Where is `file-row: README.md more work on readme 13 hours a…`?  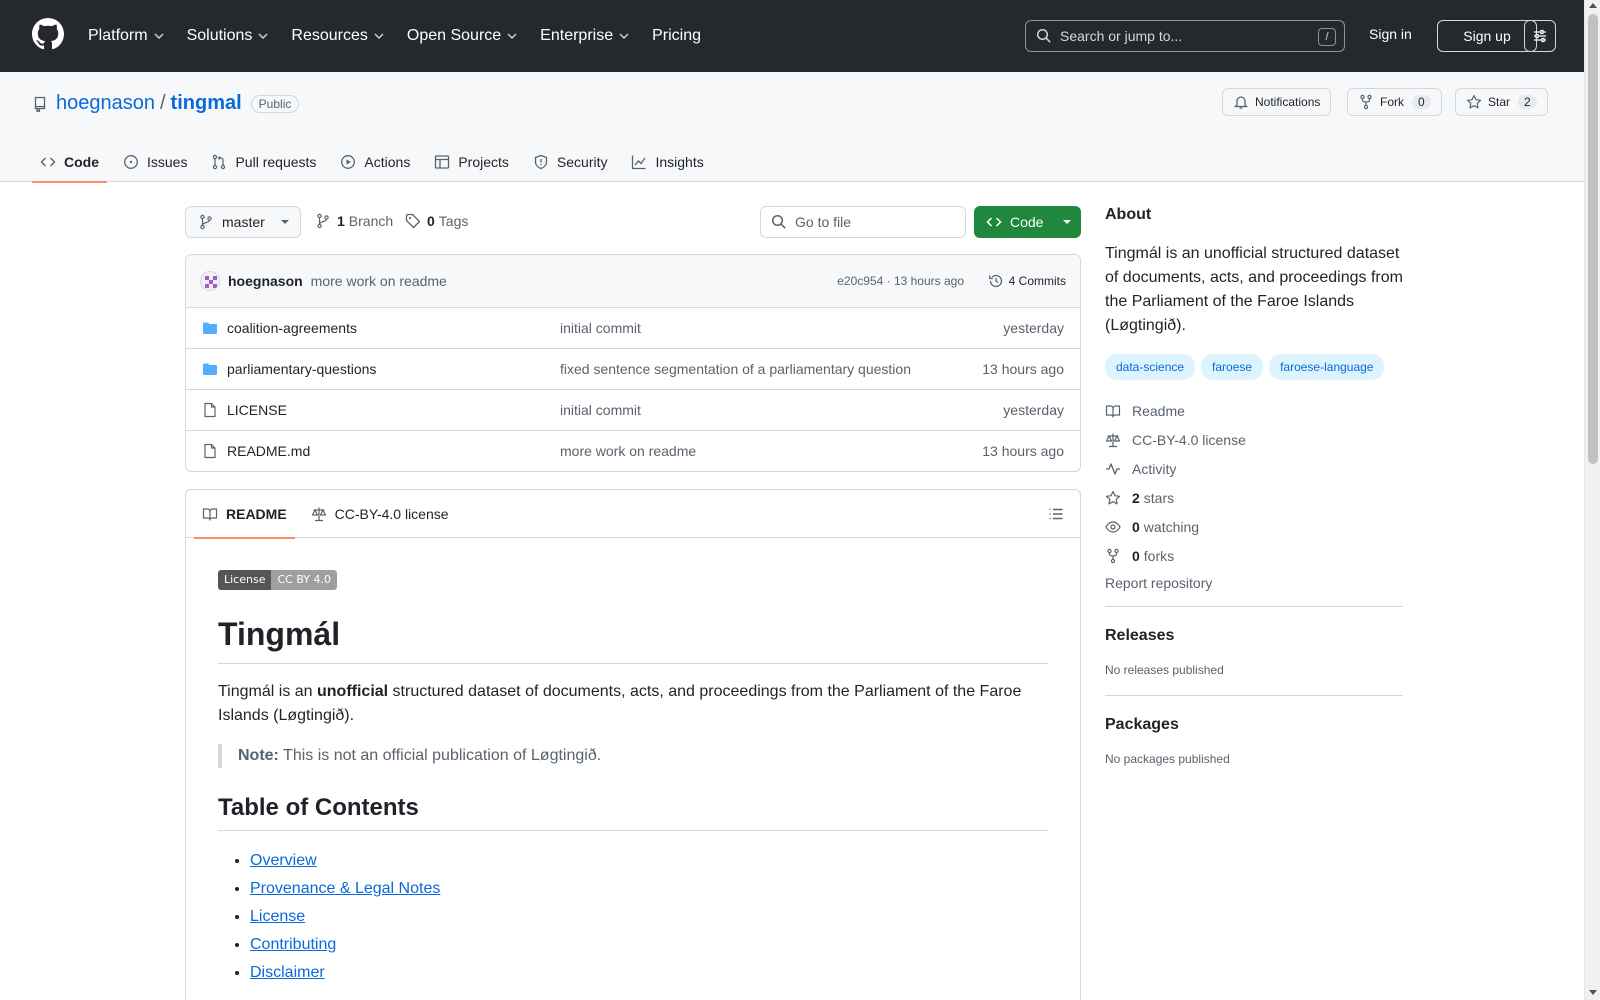 file-row: README.md more work on readme 13 hours a… is located at coordinates (633, 451).